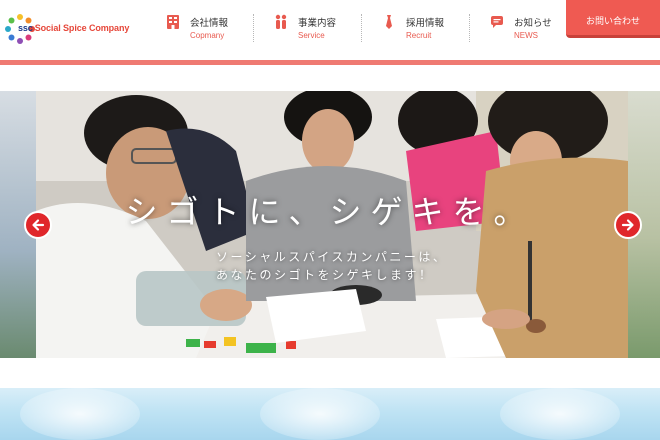 This screenshot has height=440, width=660. I want to click on nav-label-service: 事業内容, so click(317, 23).